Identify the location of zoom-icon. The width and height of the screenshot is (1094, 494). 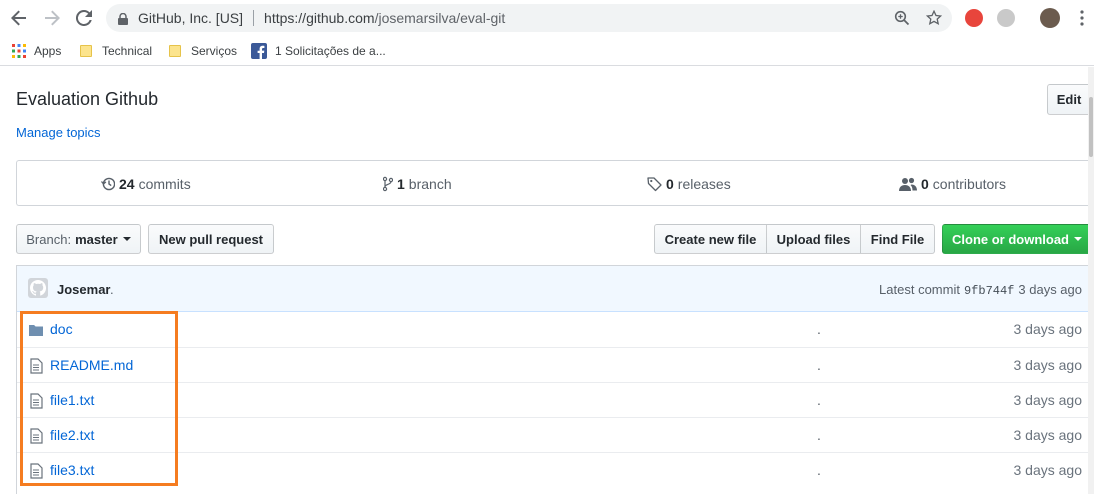
(902, 18).